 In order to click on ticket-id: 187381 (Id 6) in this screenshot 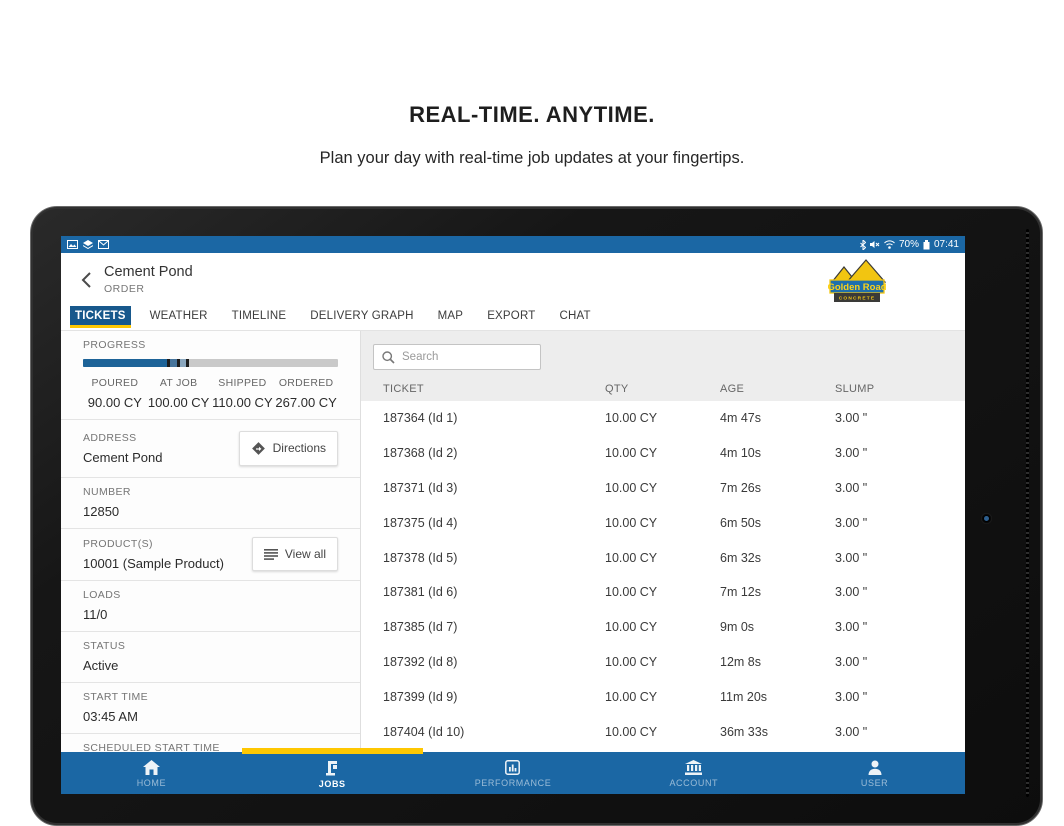, I will do `click(420, 592)`.